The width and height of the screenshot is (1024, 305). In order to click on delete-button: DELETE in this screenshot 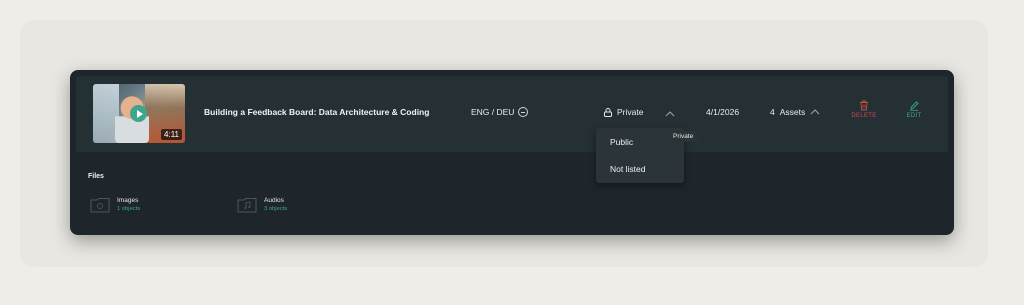, I will do `click(864, 109)`.